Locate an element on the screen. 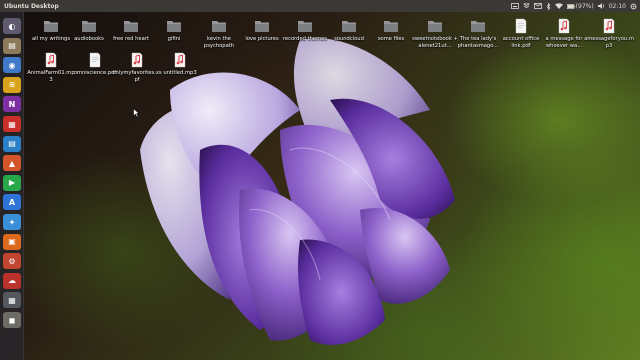 This screenshot has width=640, height=360. desktop-item-label: untitled.mp3 is located at coordinates (180, 73).